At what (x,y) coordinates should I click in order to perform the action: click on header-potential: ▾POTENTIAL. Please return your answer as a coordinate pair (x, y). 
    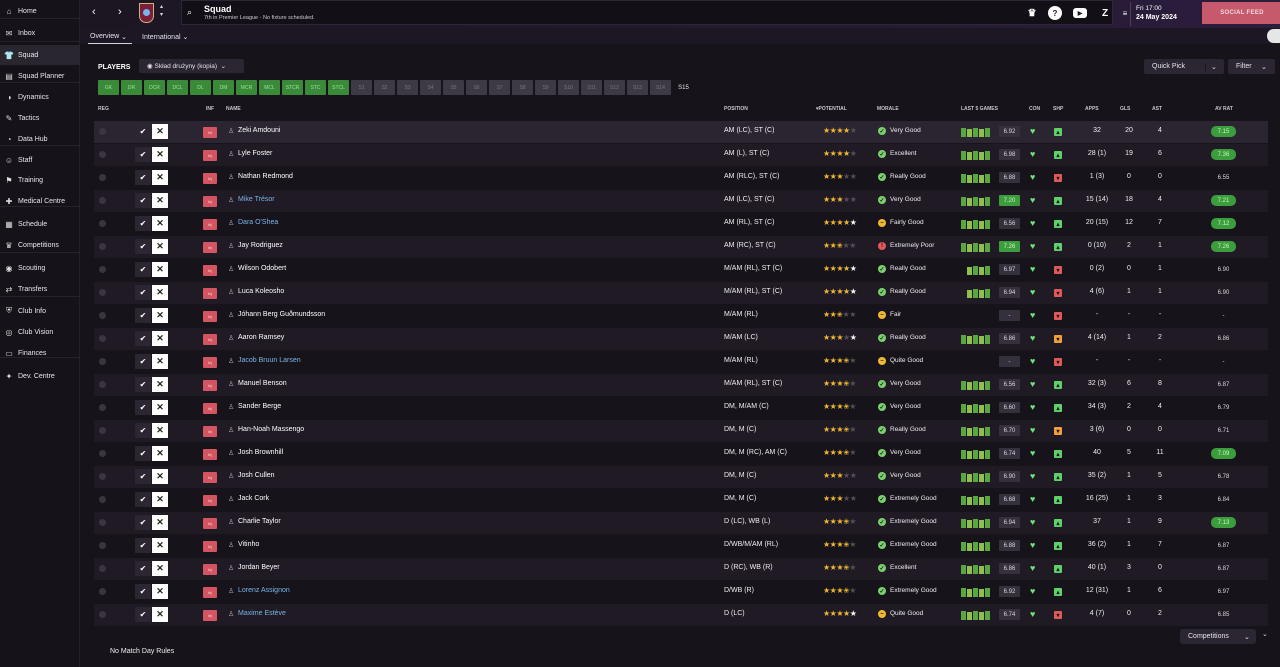
    Looking at the image, I should click on (831, 109).